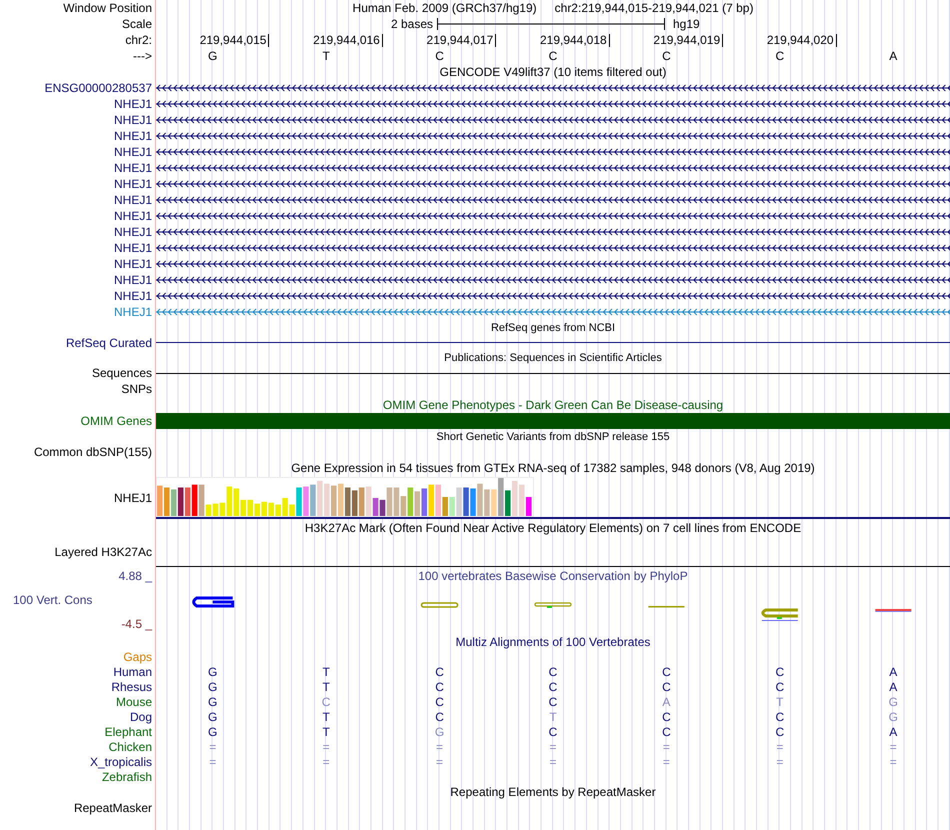 The height and width of the screenshot is (830, 950). What do you see at coordinates (121, 761) in the screenshot?
I see `species-label: X_tropicalis` at bounding box center [121, 761].